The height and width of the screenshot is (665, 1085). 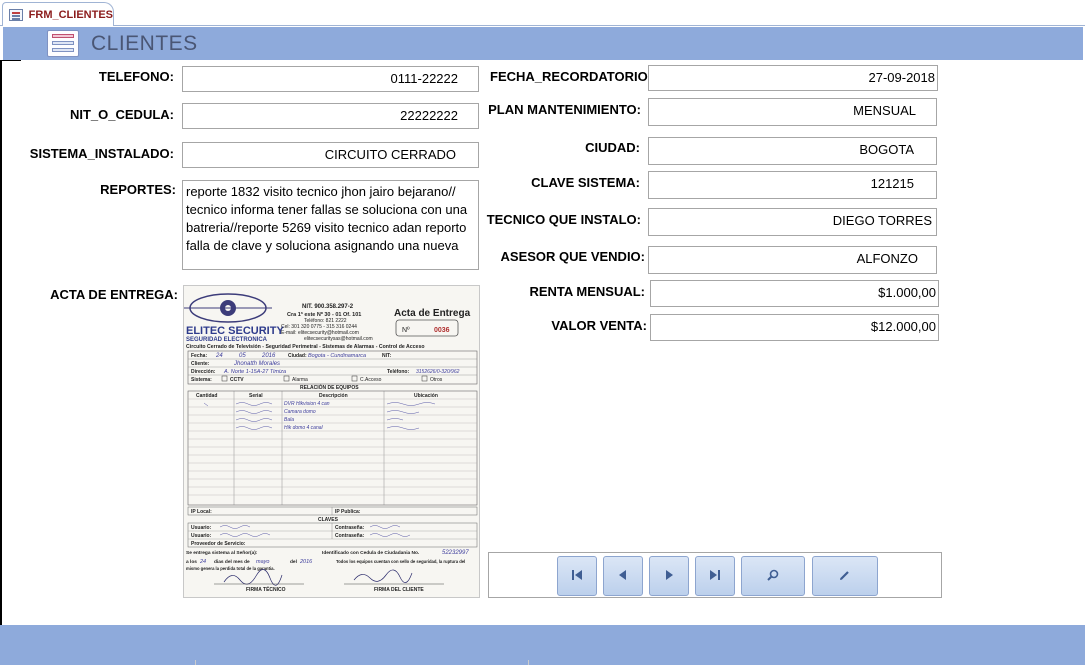 I want to click on tecnico-label: TECNICO QUE INSTALO:, so click(x=563, y=219).